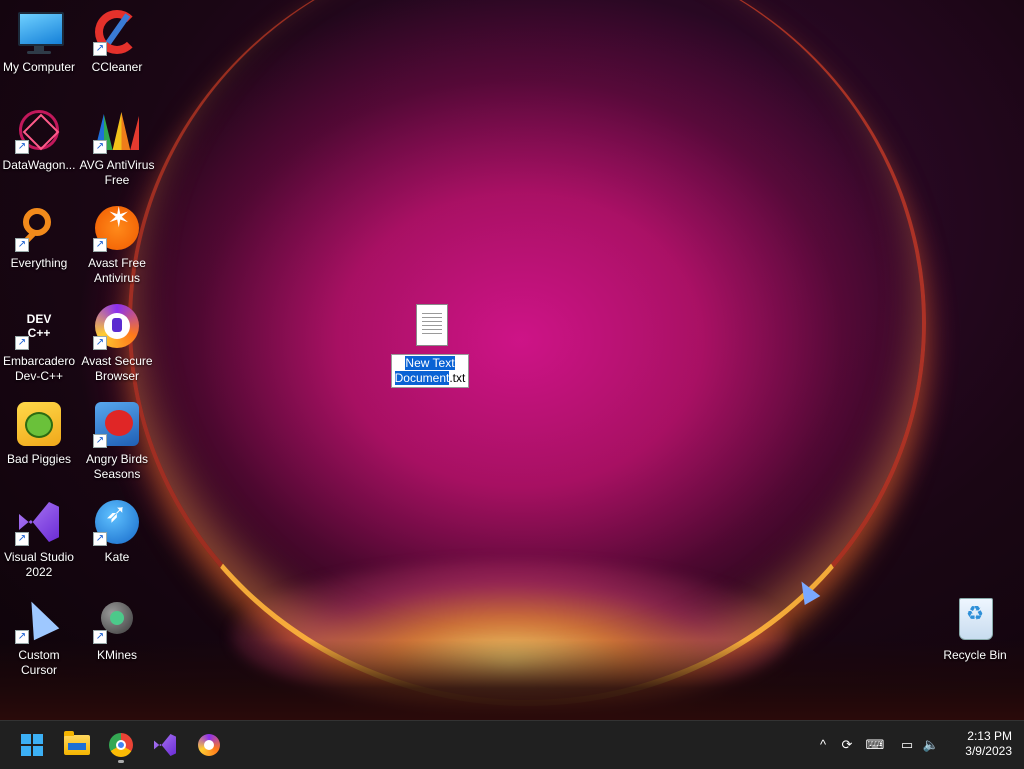 This screenshot has height=769, width=1024. What do you see at coordinates (823, 745) in the screenshot?
I see `chevron-up-icon: ^` at bounding box center [823, 745].